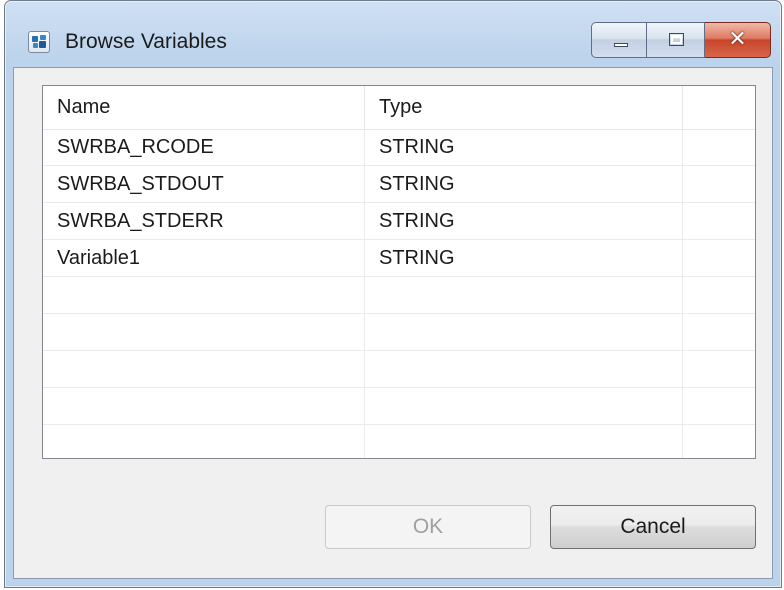 The height and width of the screenshot is (590, 784). I want to click on cell-name: SWRBA_STDERR, so click(204, 221).